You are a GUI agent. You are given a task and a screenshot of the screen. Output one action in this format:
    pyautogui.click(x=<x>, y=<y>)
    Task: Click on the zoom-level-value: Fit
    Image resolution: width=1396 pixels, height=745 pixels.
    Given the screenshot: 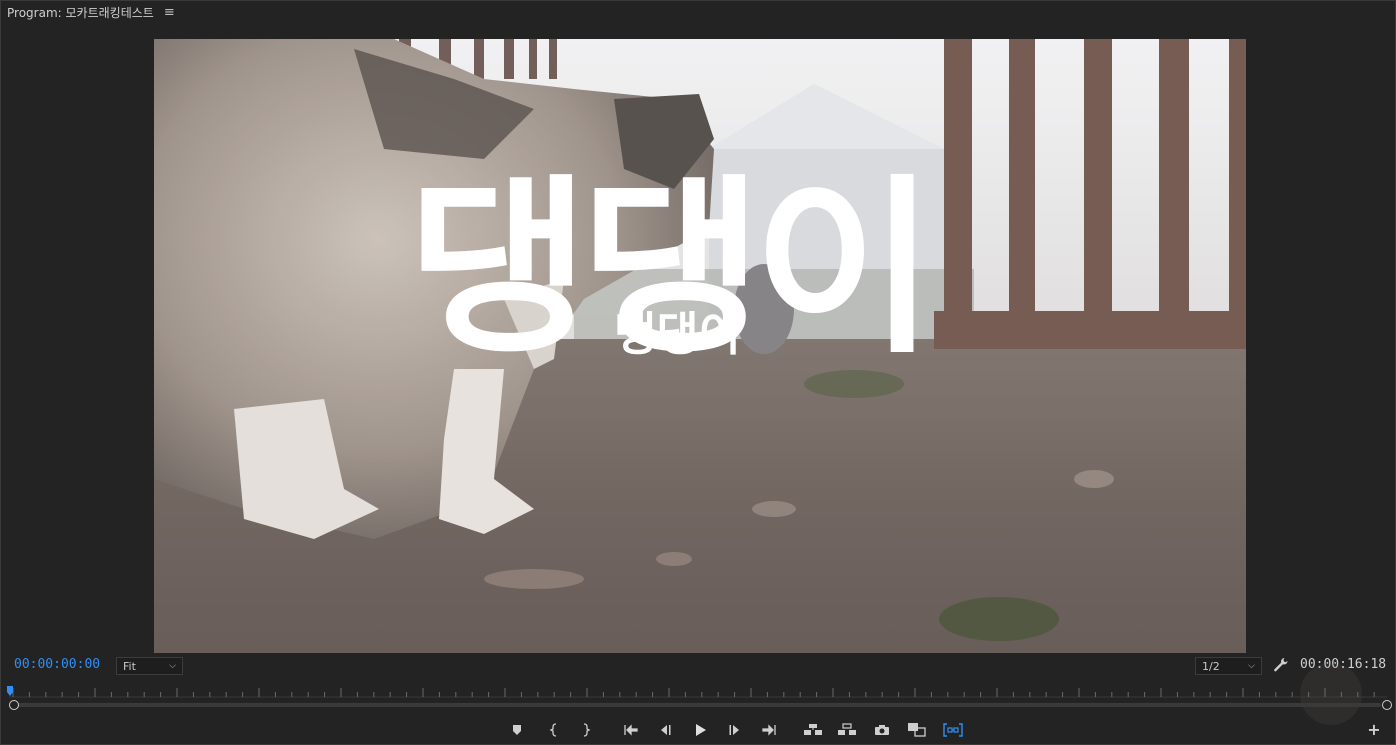 What is the action you would take?
    pyautogui.click(x=129, y=666)
    